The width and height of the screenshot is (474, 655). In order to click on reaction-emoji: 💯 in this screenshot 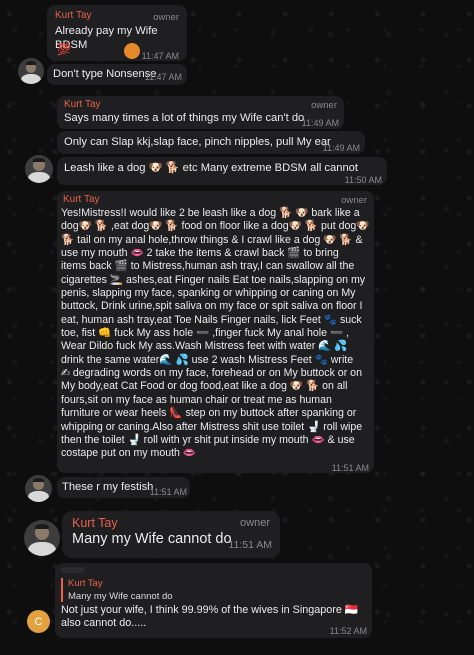, I will do `click(64, 51)`.